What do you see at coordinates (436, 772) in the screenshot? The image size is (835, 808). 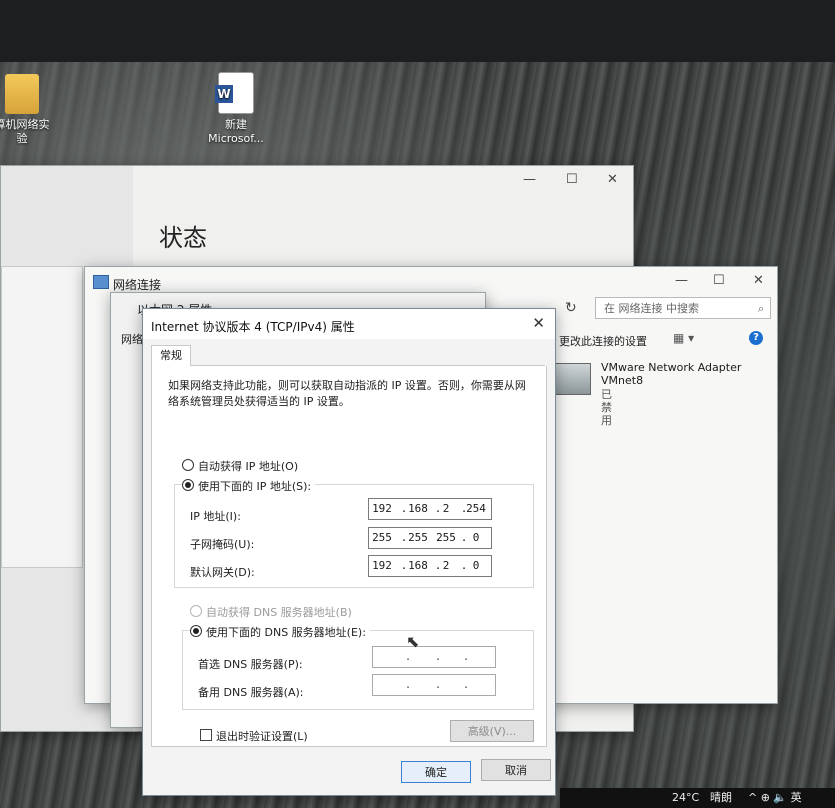 I see `ok-button: 确定` at bounding box center [436, 772].